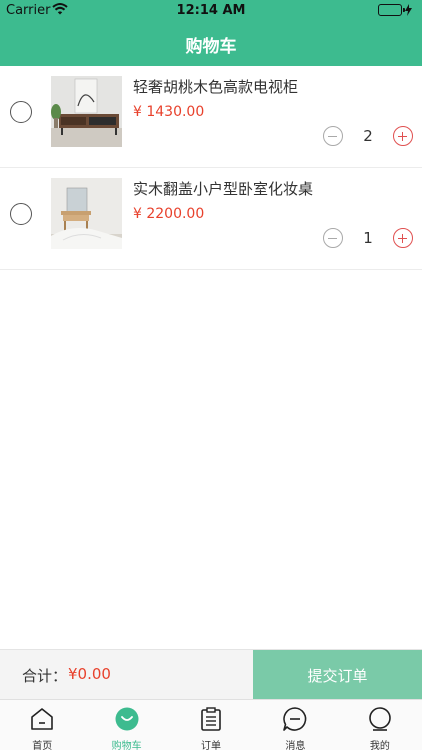  What do you see at coordinates (42, 719) in the screenshot?
I see `home-icon` at bounding box center [42, 719].